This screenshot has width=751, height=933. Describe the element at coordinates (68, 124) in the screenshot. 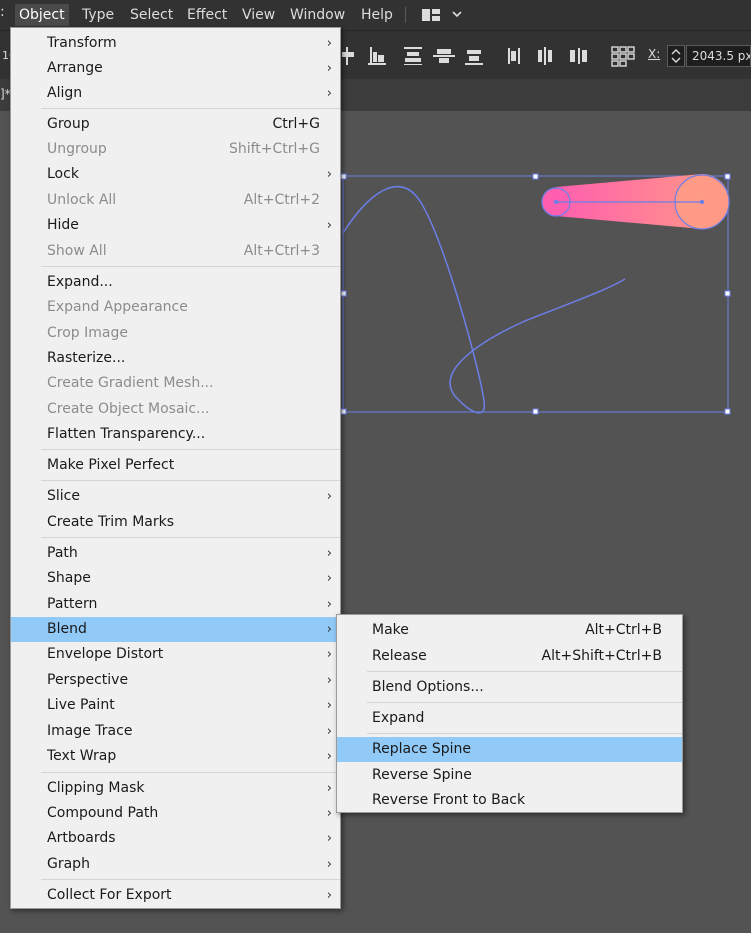

I see `object-menu-item-label: Group` at that location.